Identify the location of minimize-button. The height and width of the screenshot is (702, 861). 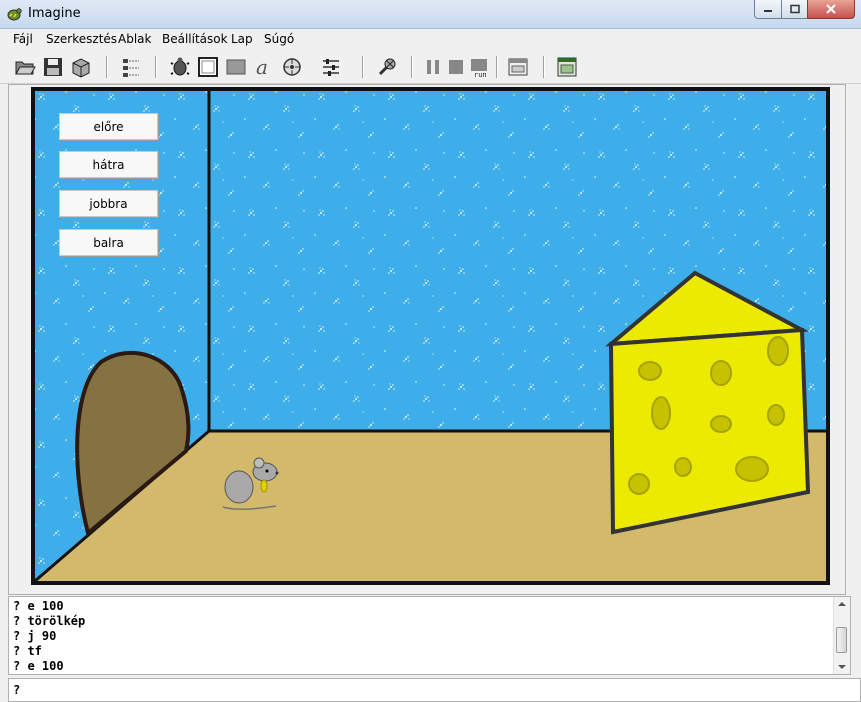
(768, 9).